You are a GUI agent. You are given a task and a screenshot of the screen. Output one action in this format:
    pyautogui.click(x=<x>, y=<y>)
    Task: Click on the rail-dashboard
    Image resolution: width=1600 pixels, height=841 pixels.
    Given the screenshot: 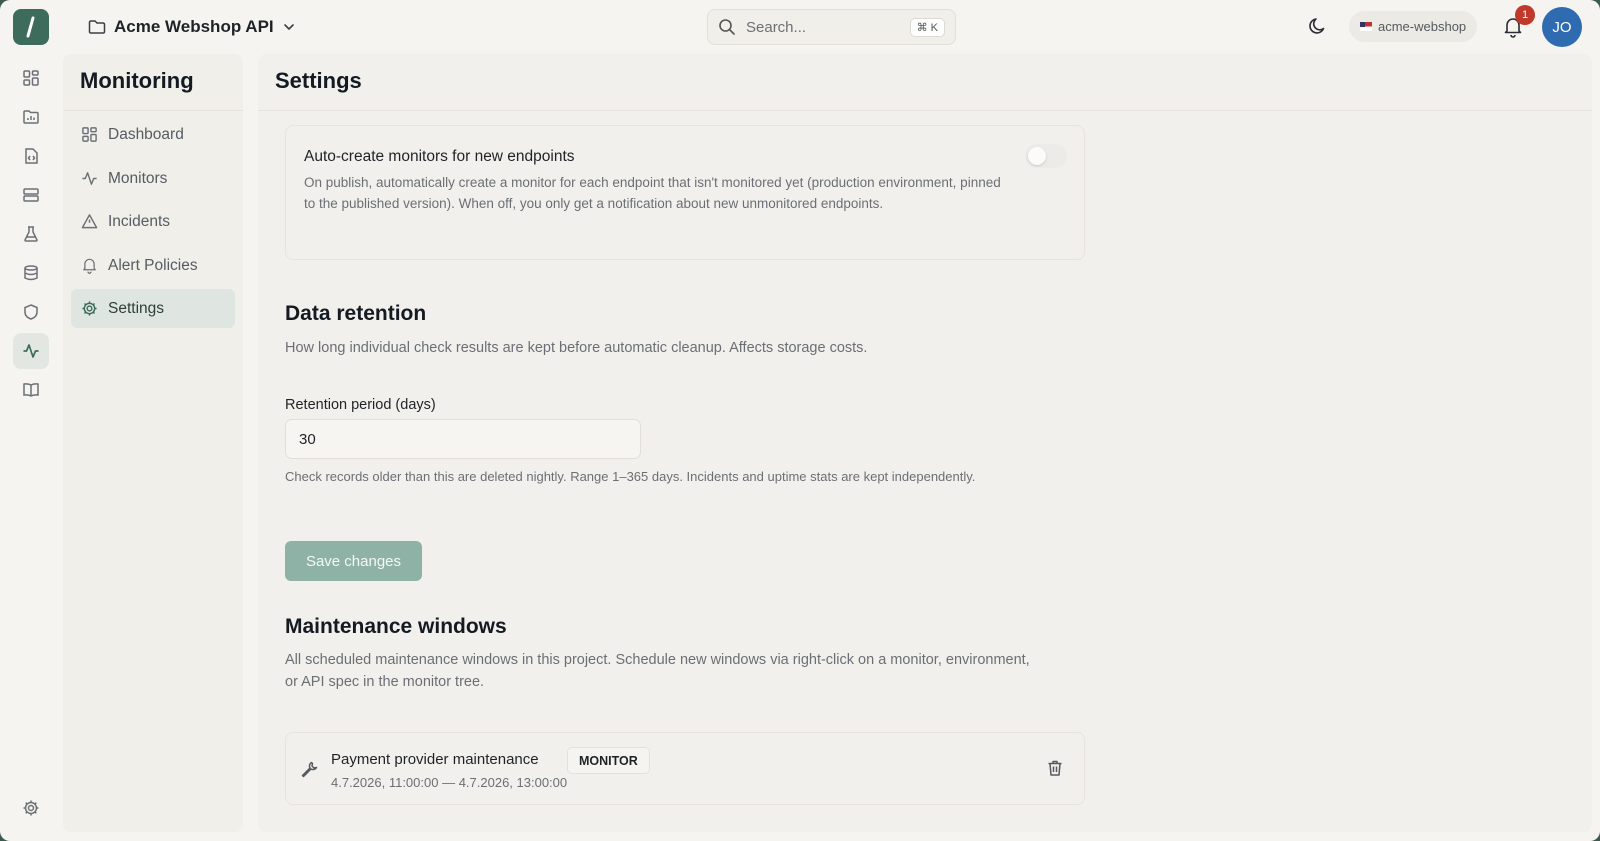 What is the action you would take?
    pyautogui.click(x=31, y=78)
    